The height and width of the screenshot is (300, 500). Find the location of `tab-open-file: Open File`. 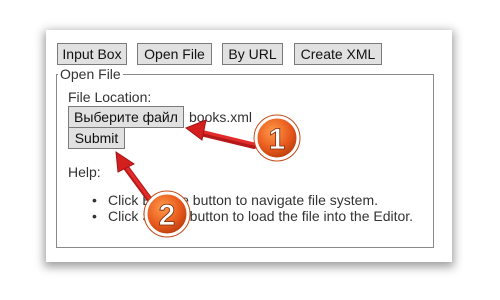

tab-open-file: Open File is located at coordinates (174, 54).